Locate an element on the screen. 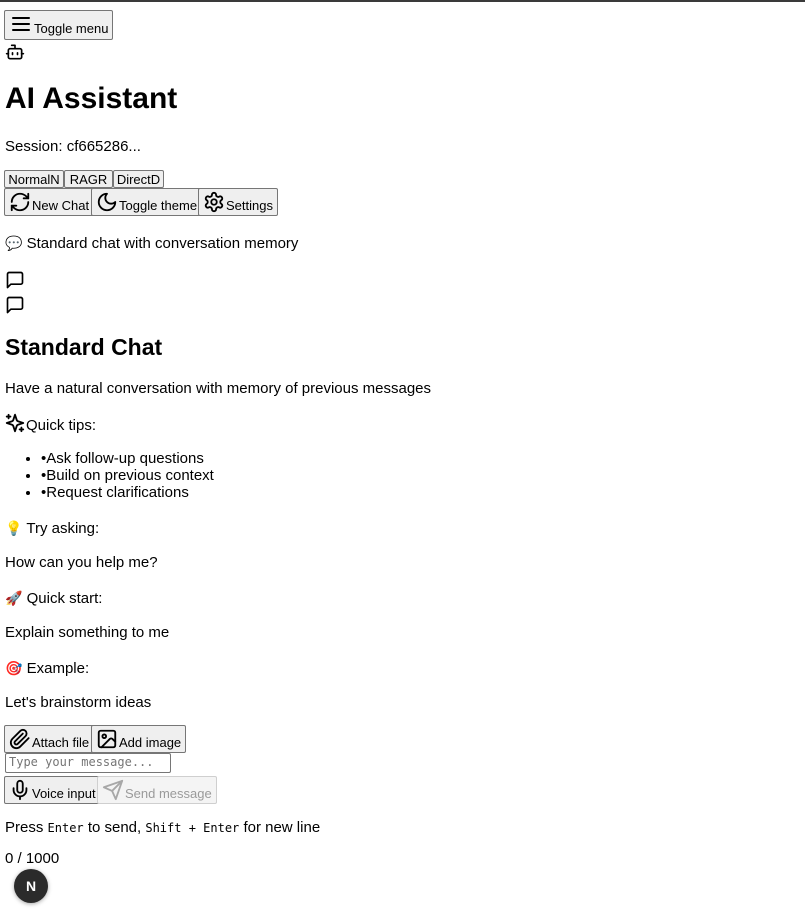 Image resolution: width=805 pixels, height=911 pixels. send-message-button: Send message is located at coordinates (157, 790).